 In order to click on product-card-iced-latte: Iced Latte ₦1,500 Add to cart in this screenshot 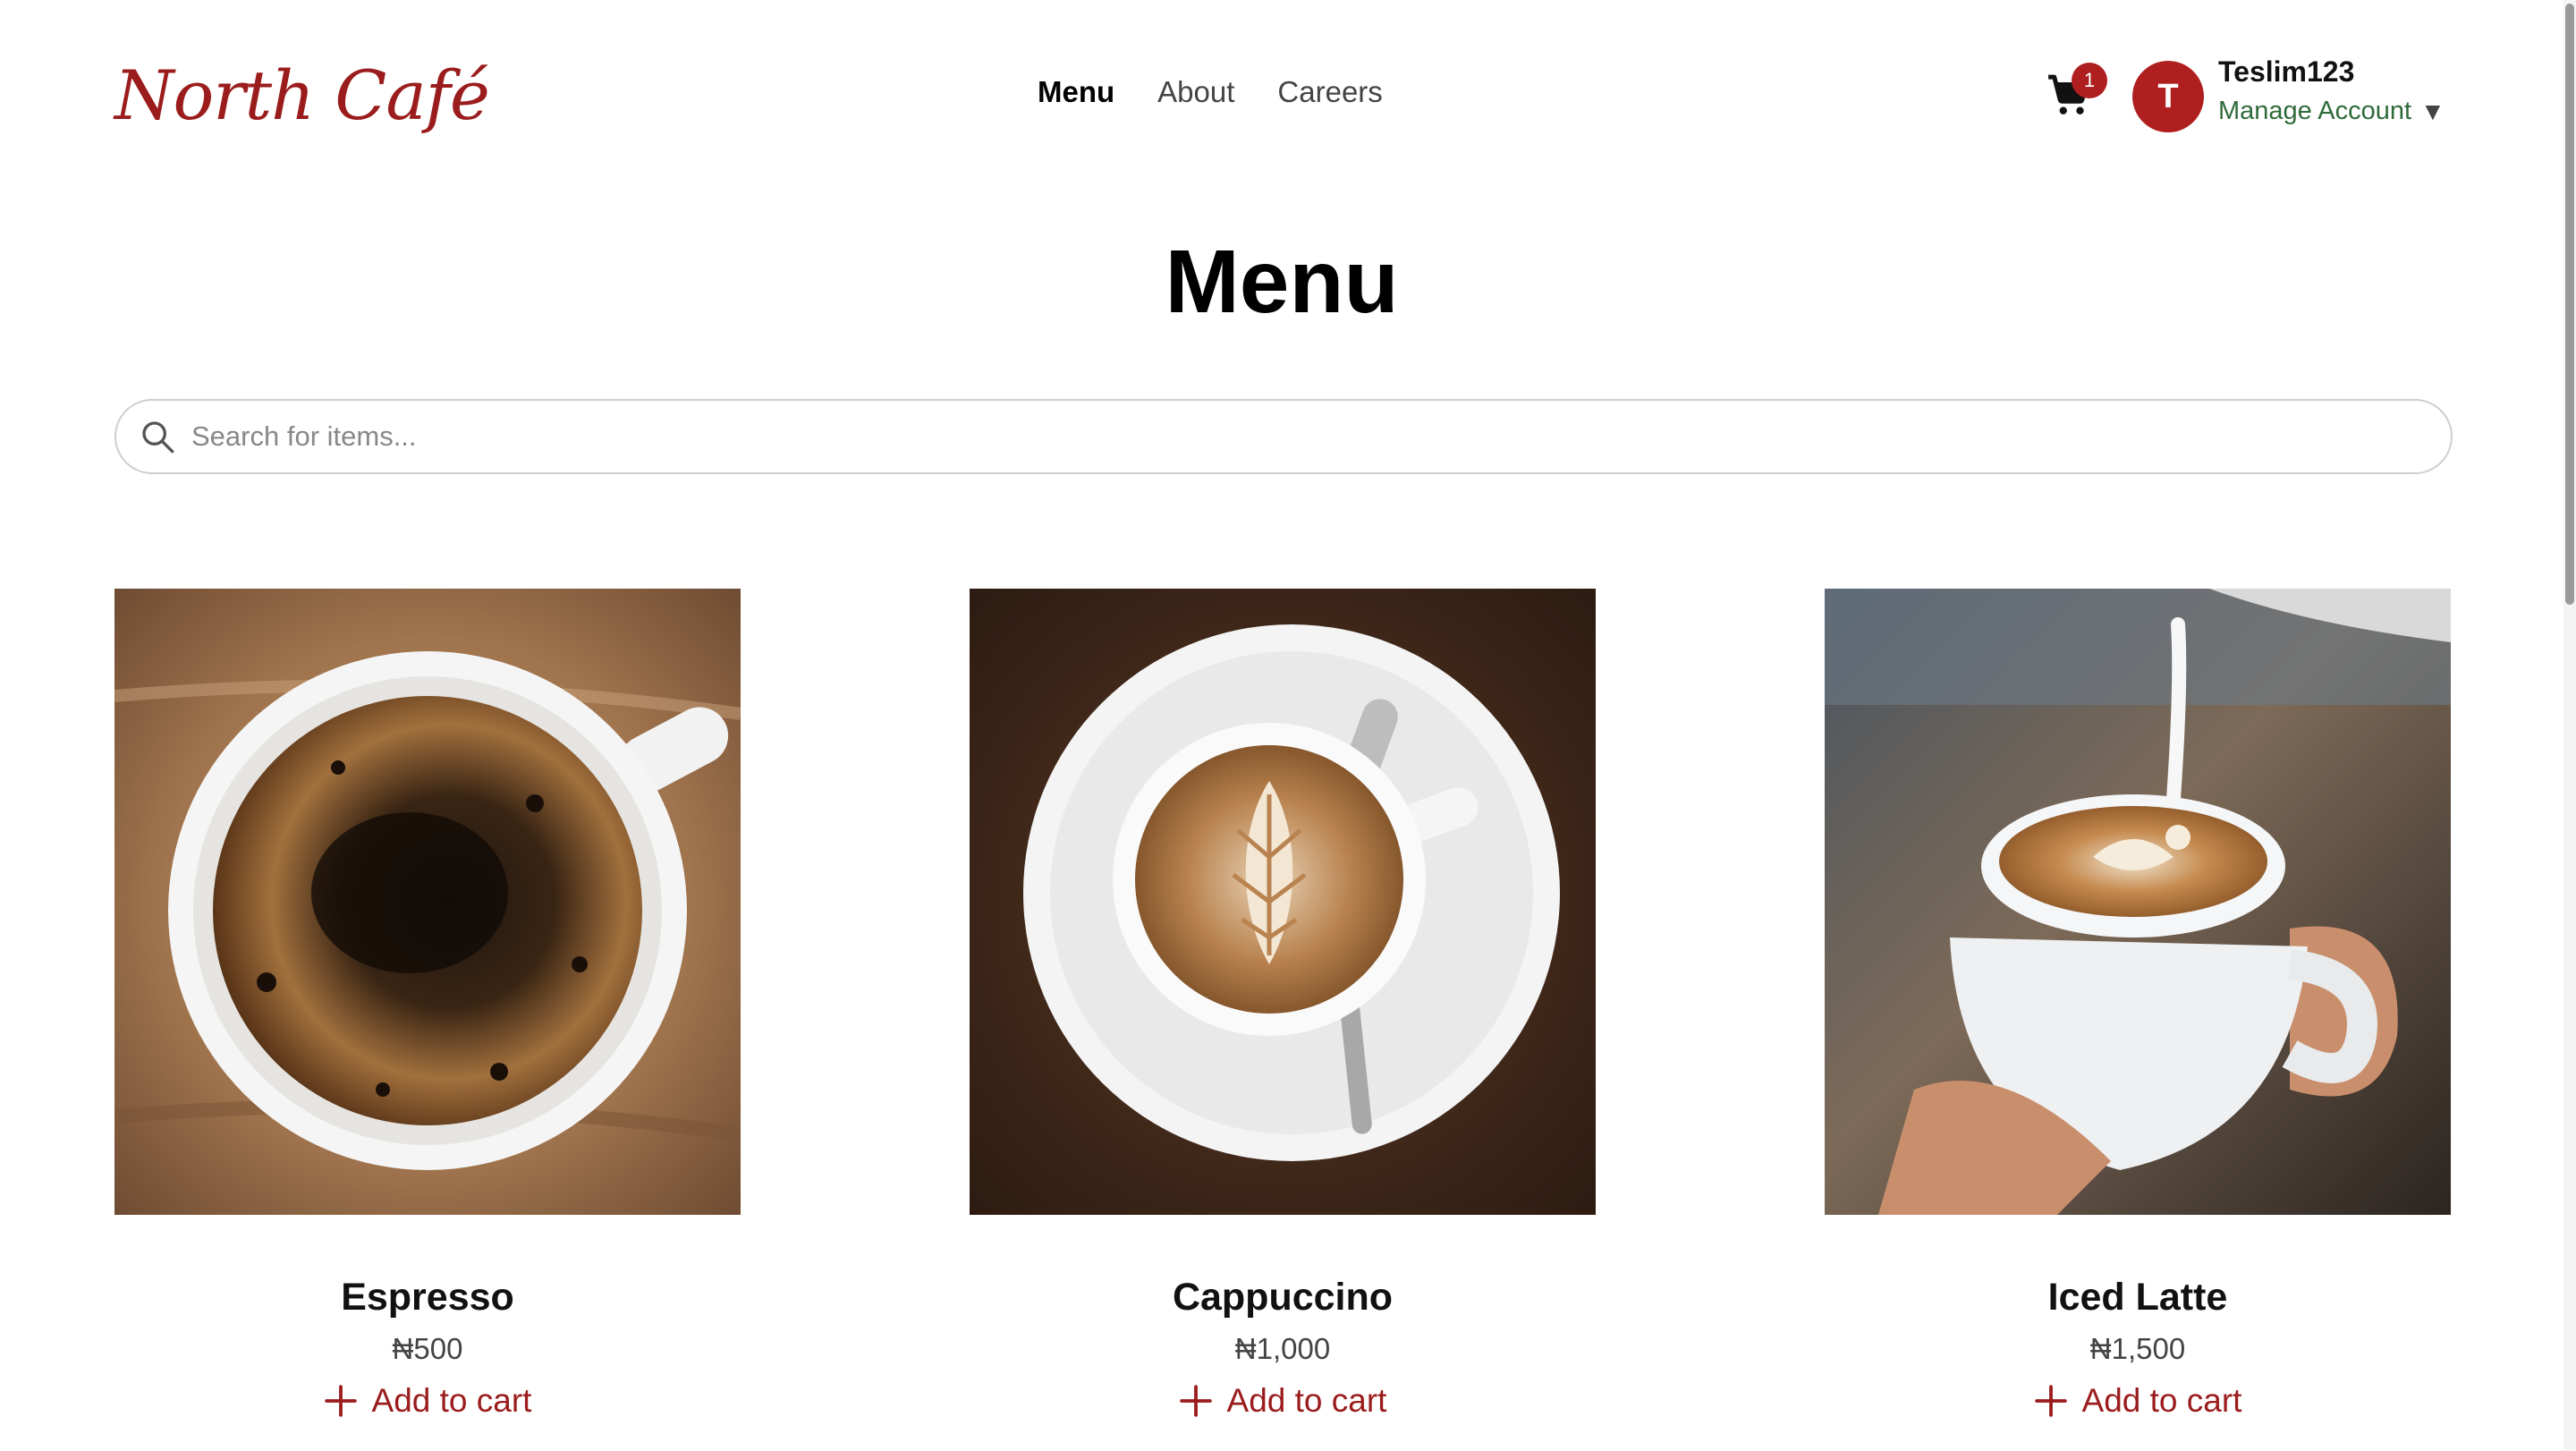, I will do `click(2138, 1005)`.